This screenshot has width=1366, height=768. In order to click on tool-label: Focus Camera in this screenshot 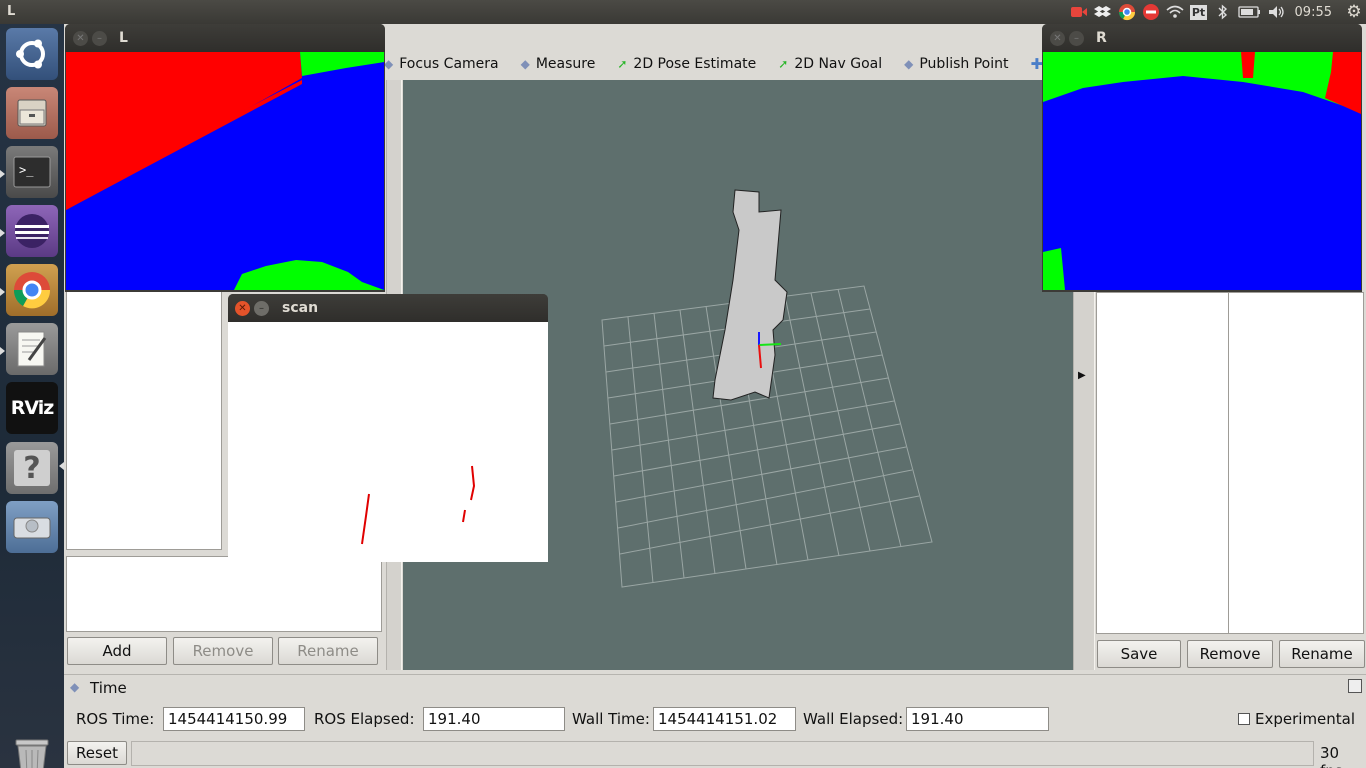, I will do `click(449, 64)`.